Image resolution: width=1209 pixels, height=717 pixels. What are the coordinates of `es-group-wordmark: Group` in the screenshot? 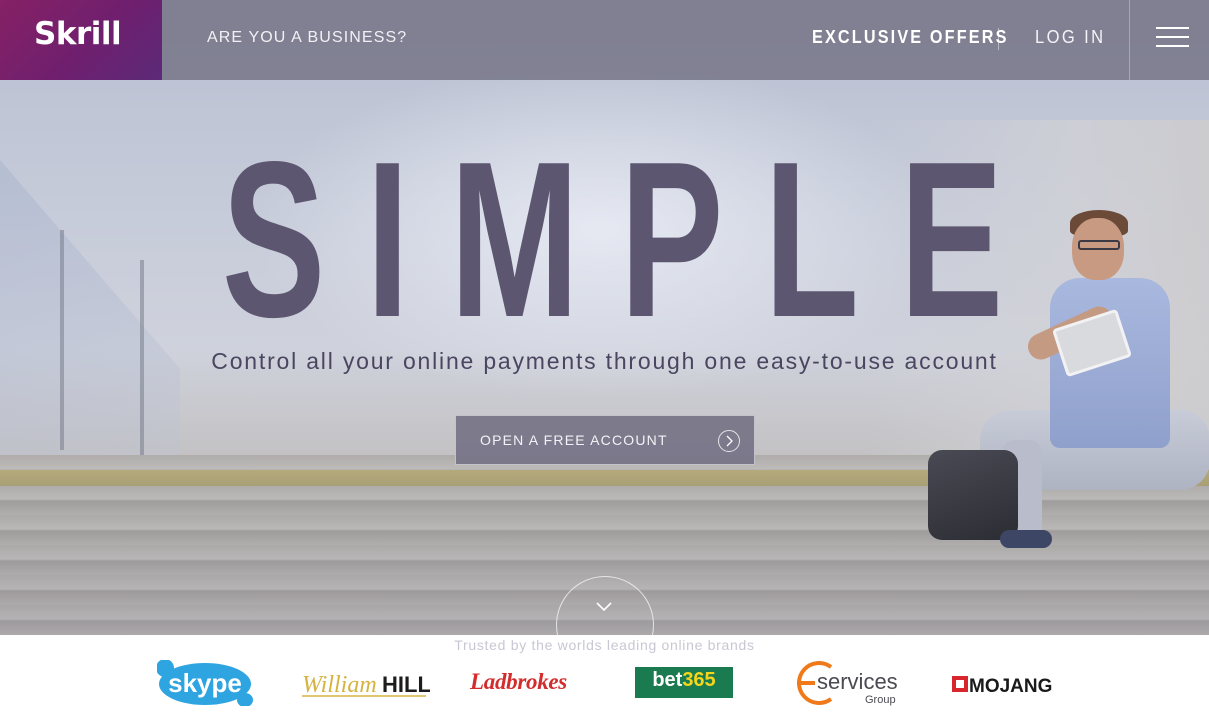 It's located at (880, 700).